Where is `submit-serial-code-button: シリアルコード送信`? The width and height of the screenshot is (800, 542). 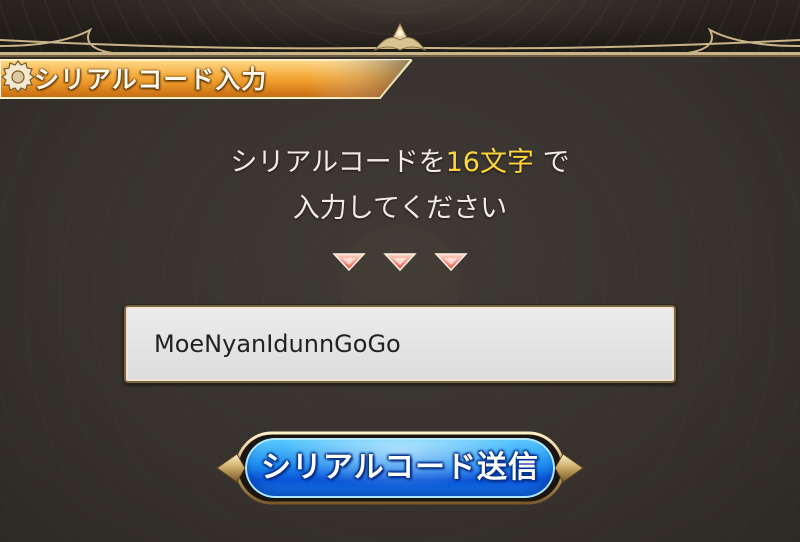 submit-serial-code-button: シリアルコード送信 is located at coordinates (400, 468).